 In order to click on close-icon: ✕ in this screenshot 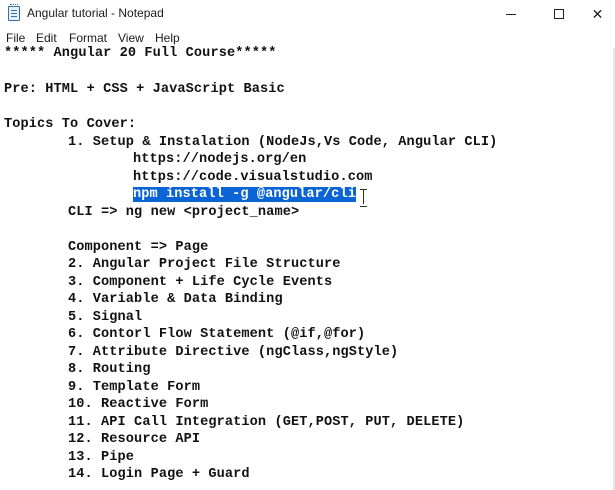, I will do `click(597, 13)`.